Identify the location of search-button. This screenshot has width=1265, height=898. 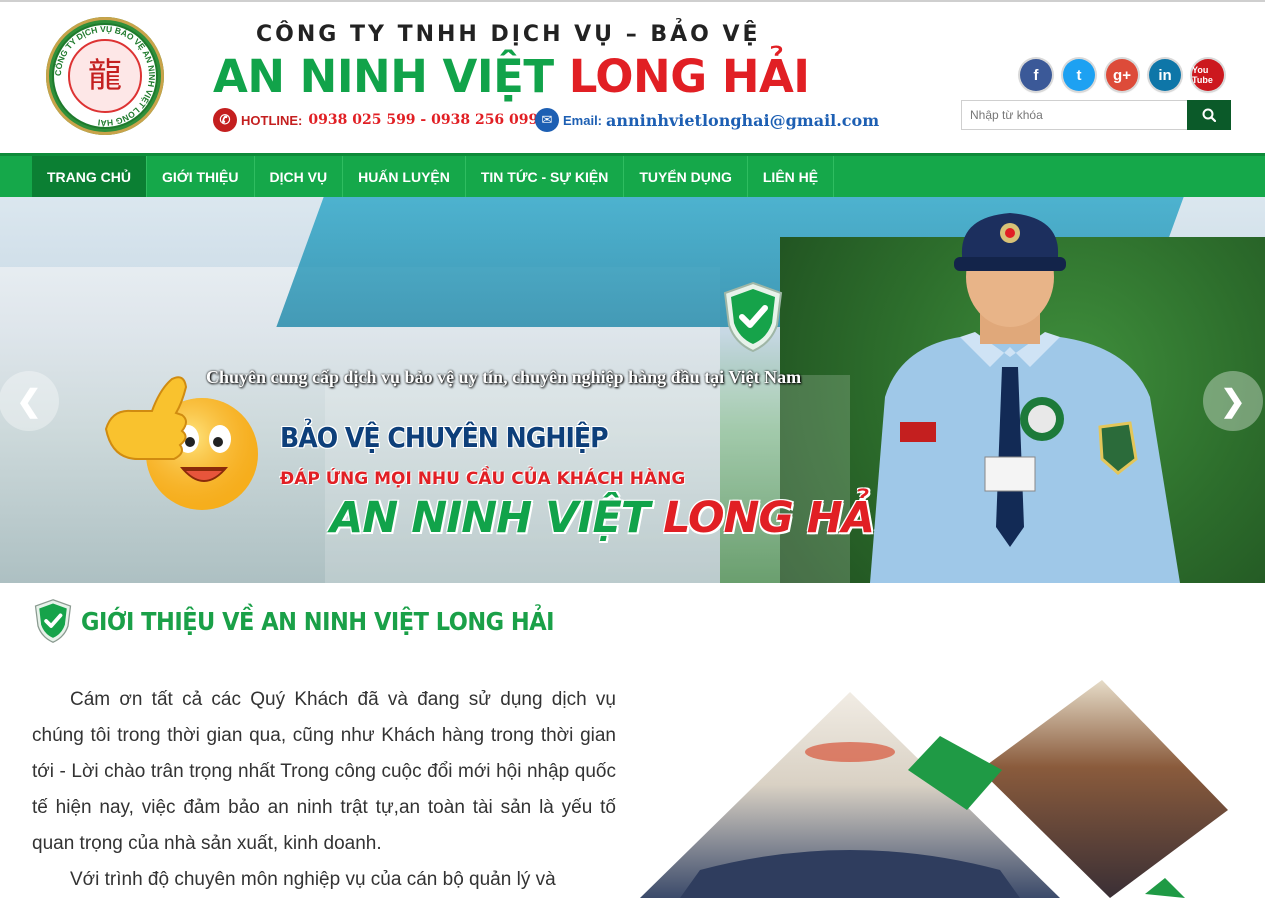
(1209, 115).